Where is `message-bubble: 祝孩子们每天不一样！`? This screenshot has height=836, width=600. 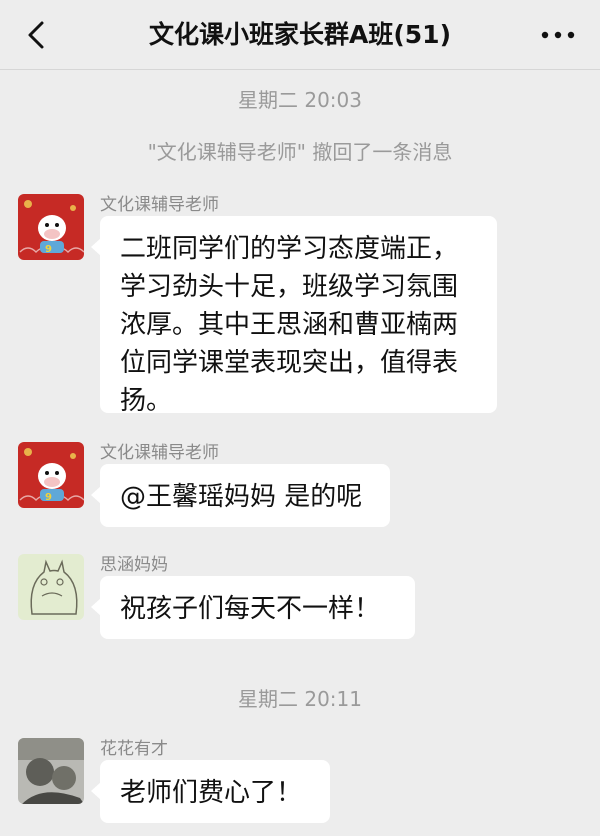
message-bubble: 祝孩子们每天不一样！ is located at coordinates (253, 607).